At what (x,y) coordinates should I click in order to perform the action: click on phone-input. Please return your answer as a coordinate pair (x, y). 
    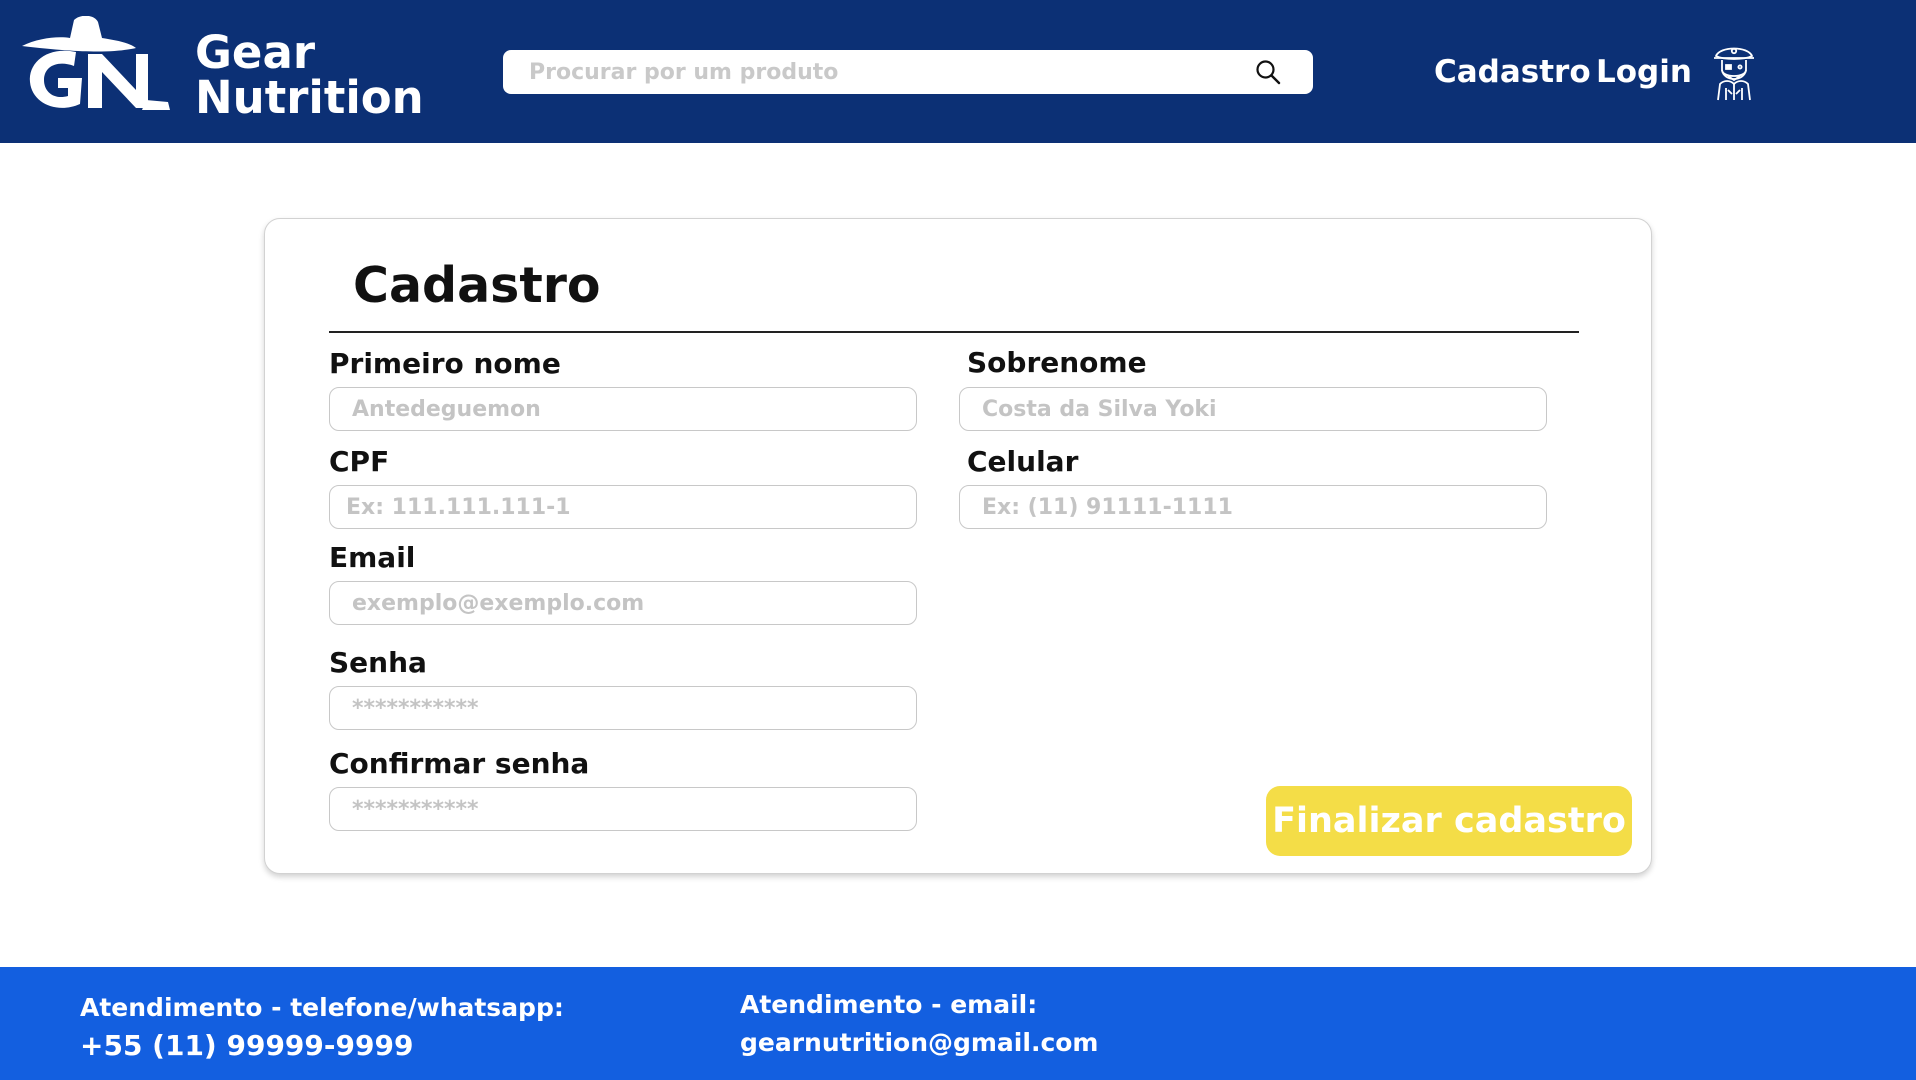
    Looking at the image, I should click on (1253, 507).